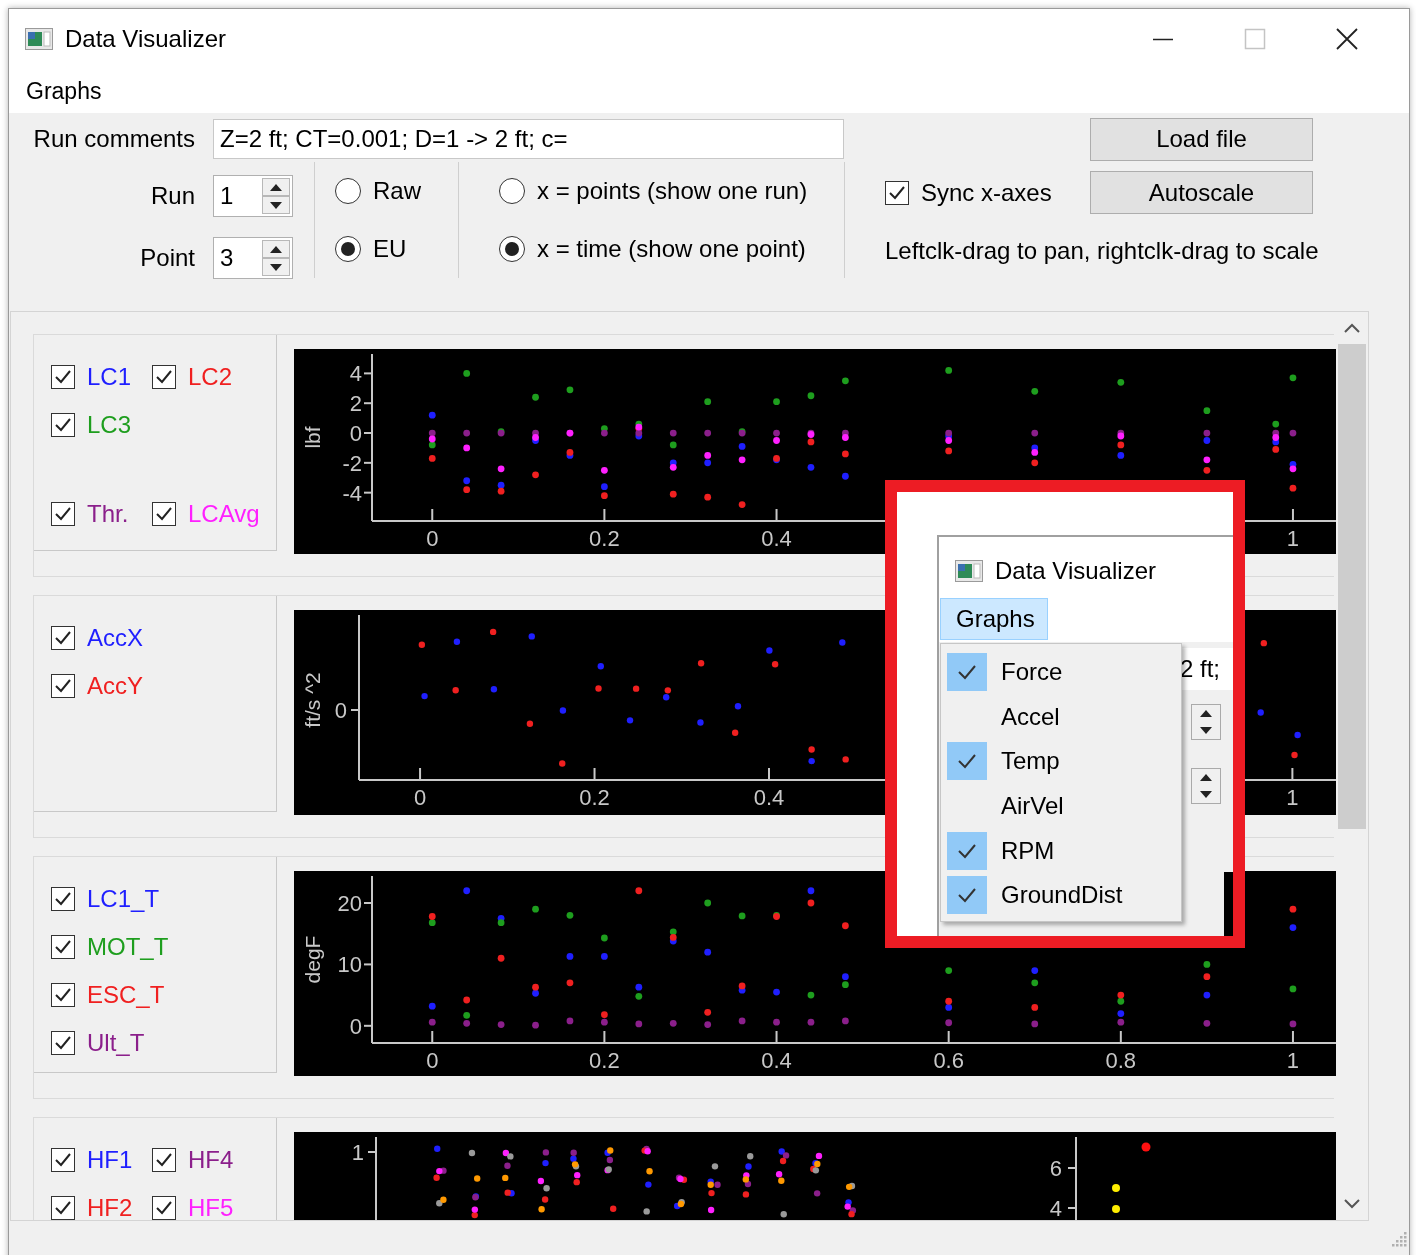 This screenshot has height=1255, width=1416. Describe the element at coordinates (1121, 1060) in the screenshot. I see `axis-tick-label: 0.8` at that location.